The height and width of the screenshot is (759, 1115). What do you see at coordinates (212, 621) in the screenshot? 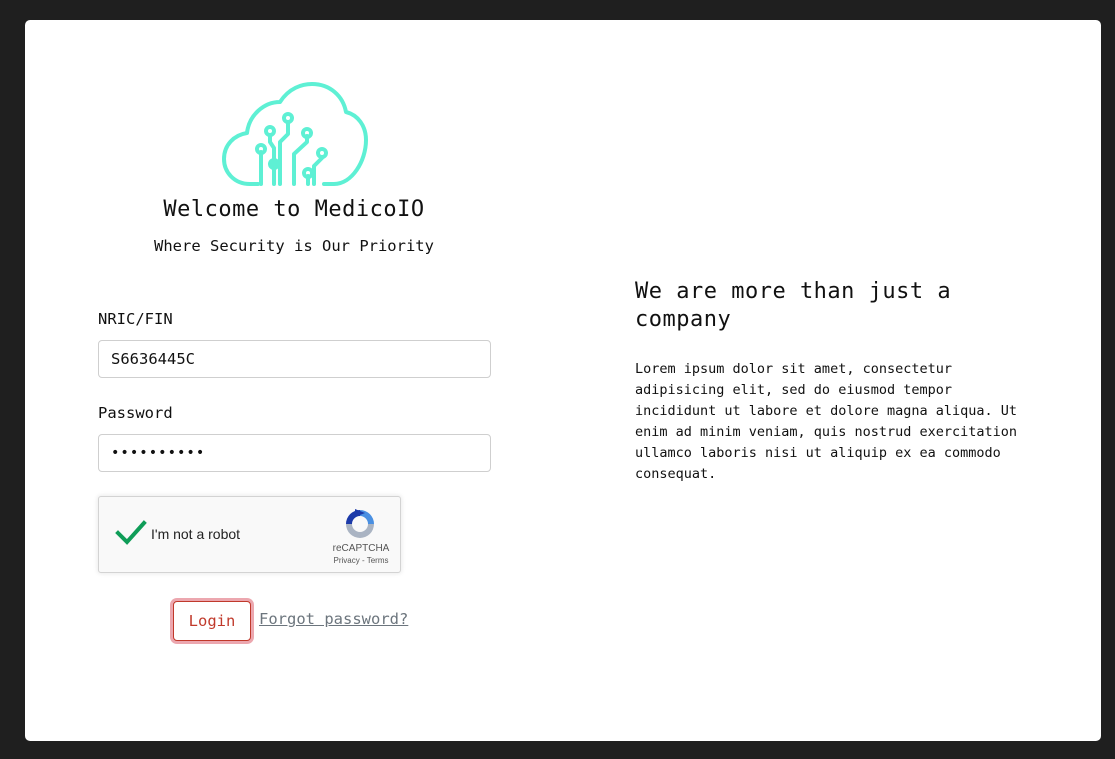
I see `login-button: Login` at bounding box center [212, 621].